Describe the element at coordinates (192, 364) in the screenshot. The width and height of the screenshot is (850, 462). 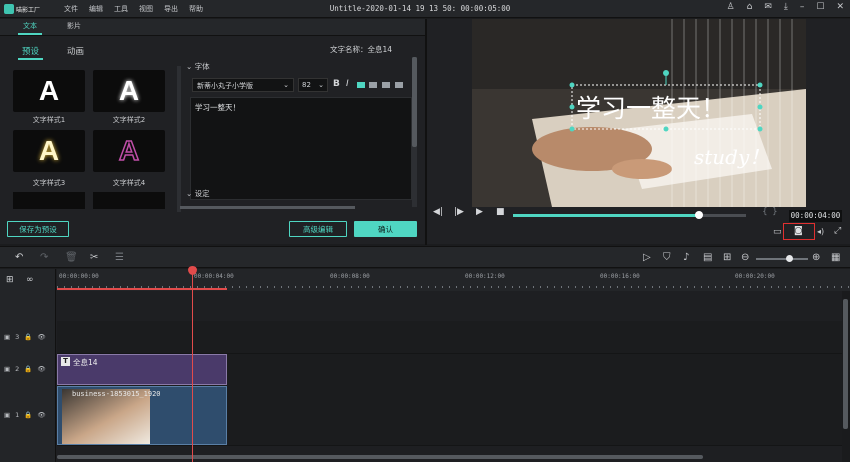
I see `playhead-line` at that location.